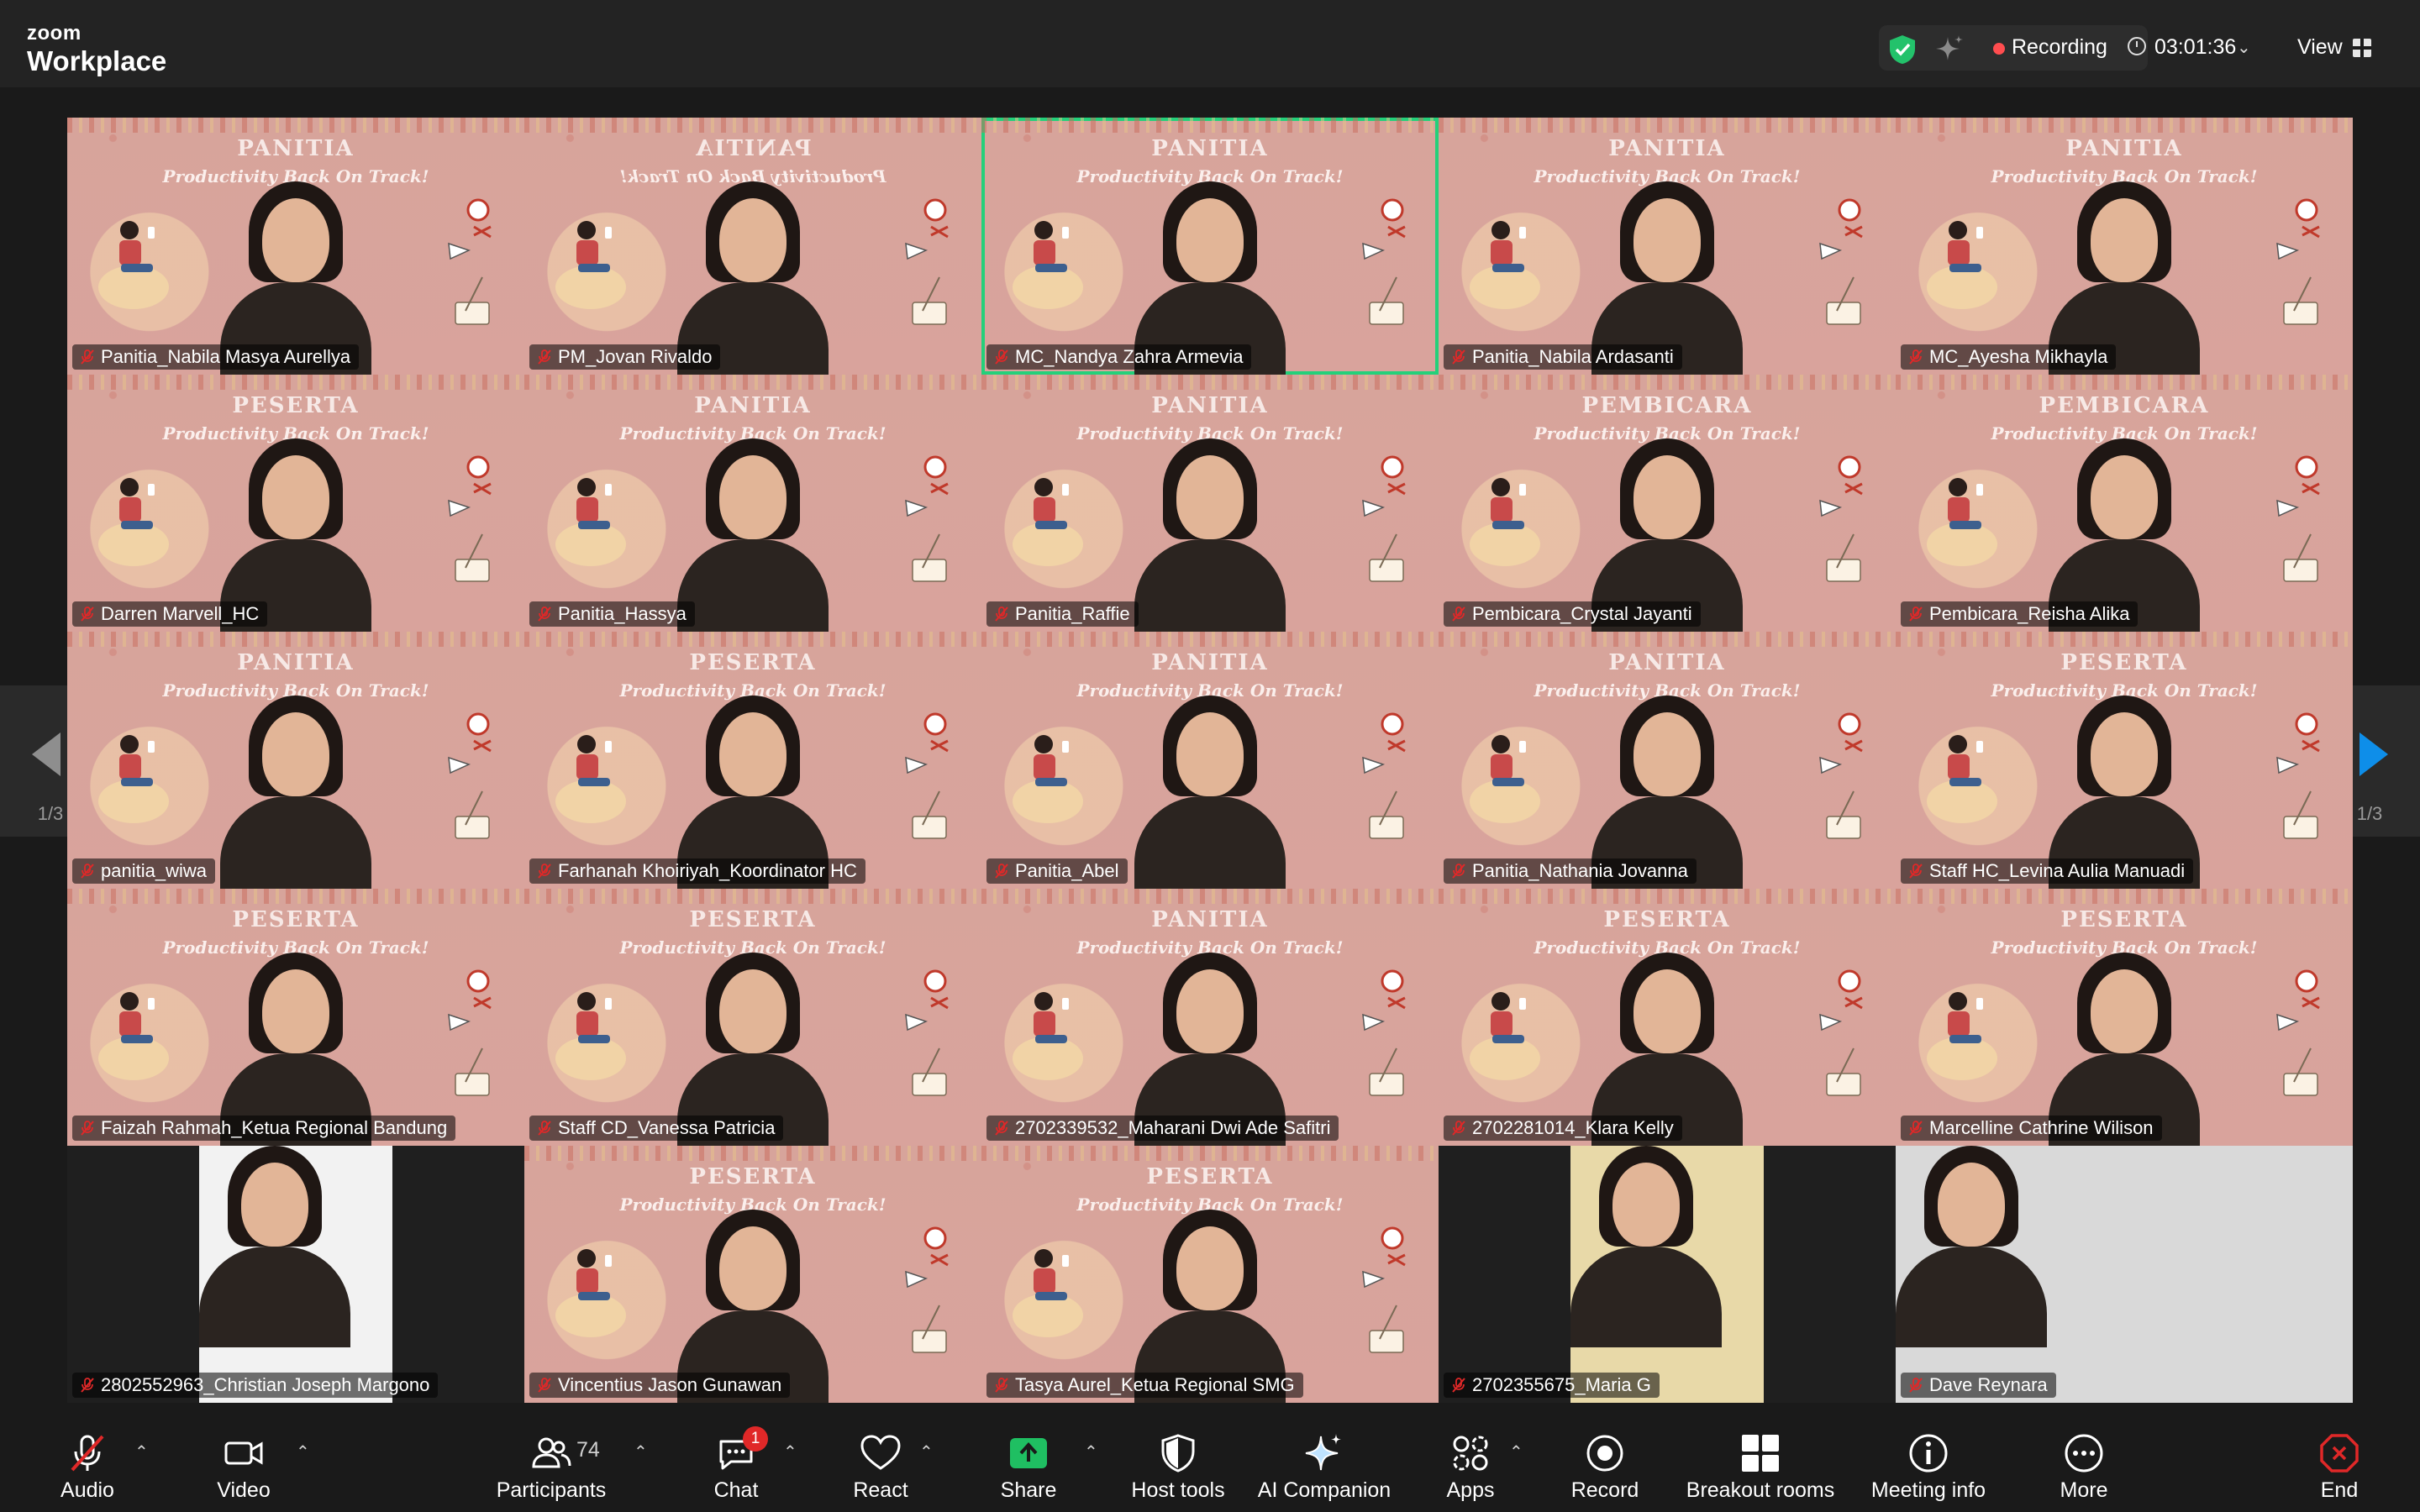 The height and width of the screenshot is (1512, 2420). I want to click on logo-zoom-text: zoom, so click(54, 33).